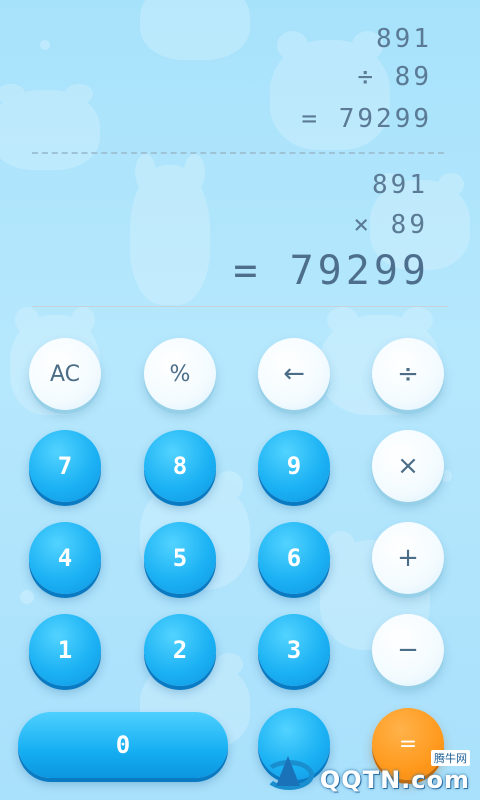 This screenshot has width=480, height=800. What do you see at coordinates (27, 597) in the screenshot?
I see `background-dot-decoration` at bounding box center [27, 597].